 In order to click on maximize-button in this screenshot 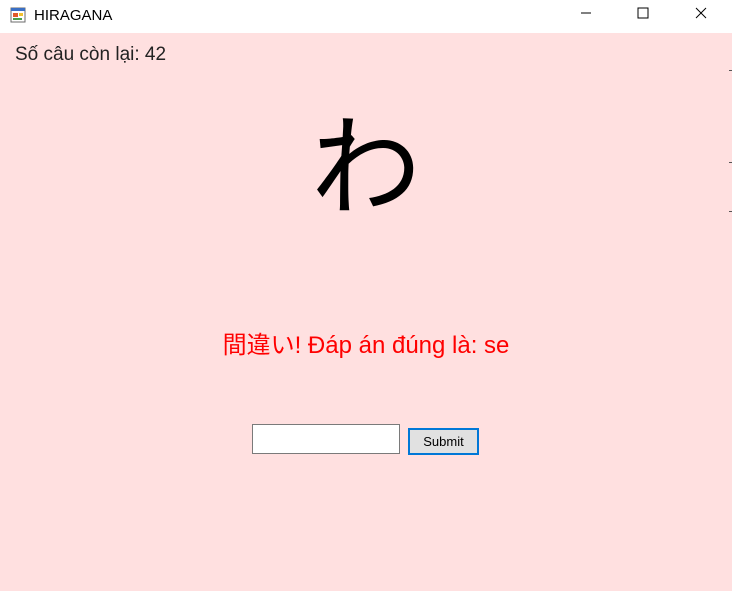, I will do `click(643, 15)`.